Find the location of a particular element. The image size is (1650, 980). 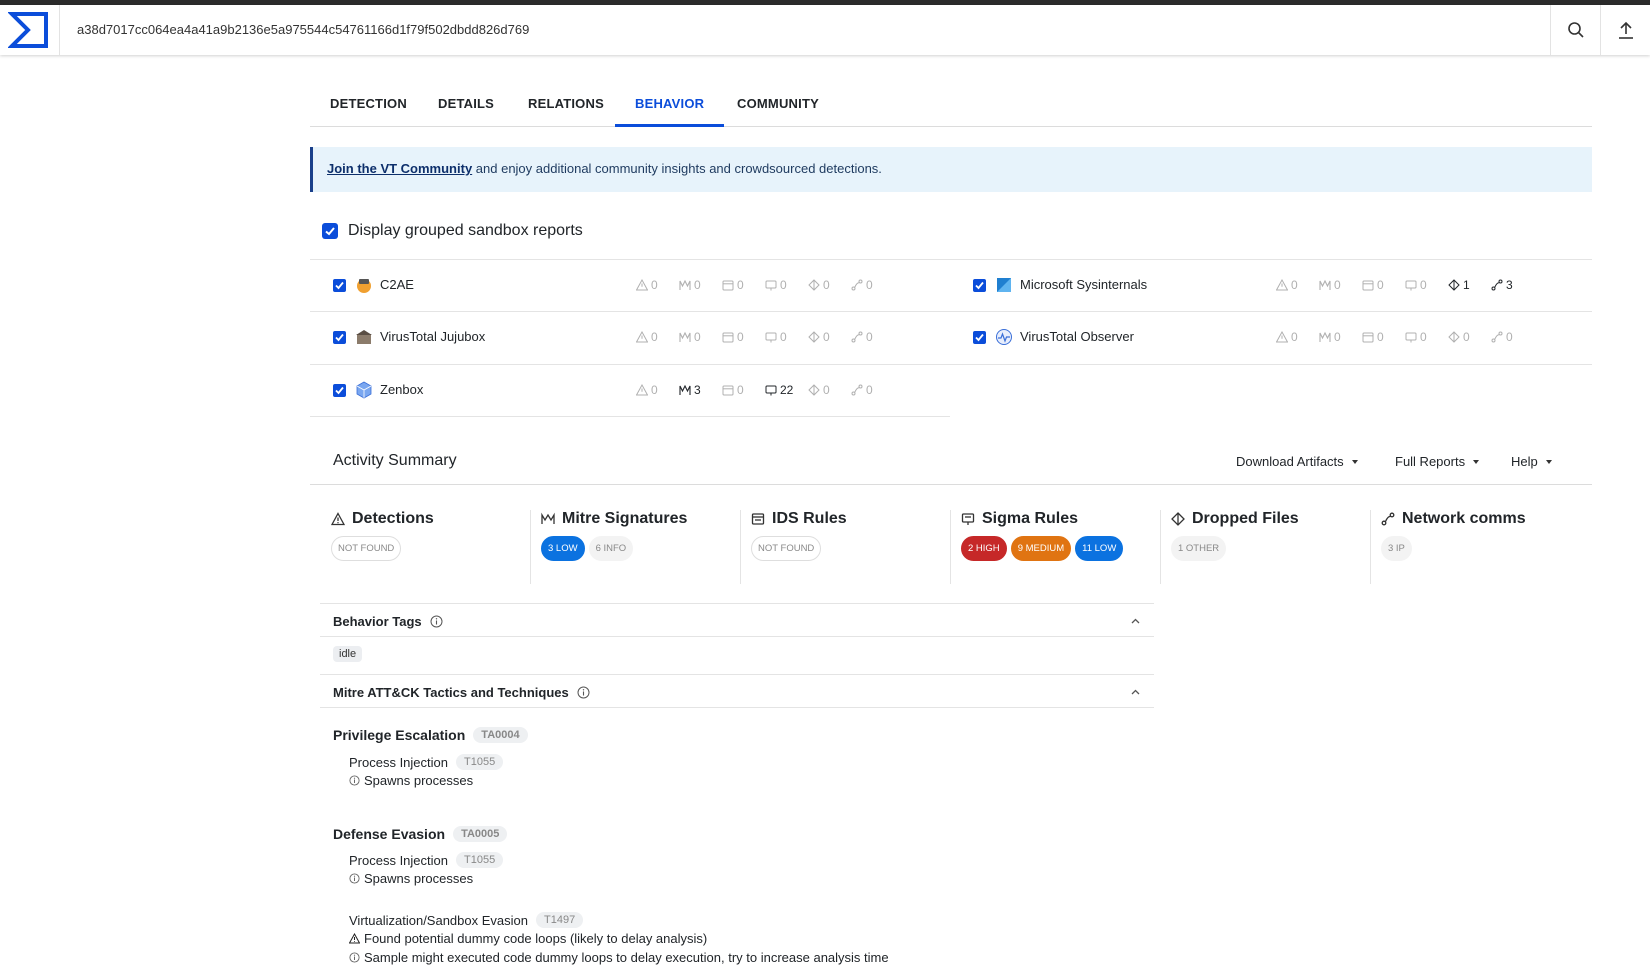

signature-item: Spawns processes is located at coordinates (411, 780).